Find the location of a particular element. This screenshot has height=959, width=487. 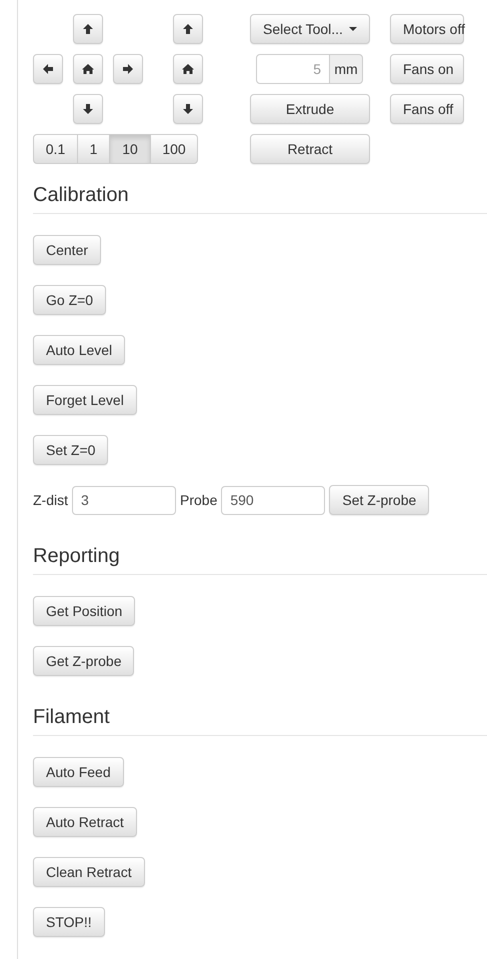

amount-field: 5 is located at coordinates (293, 69).